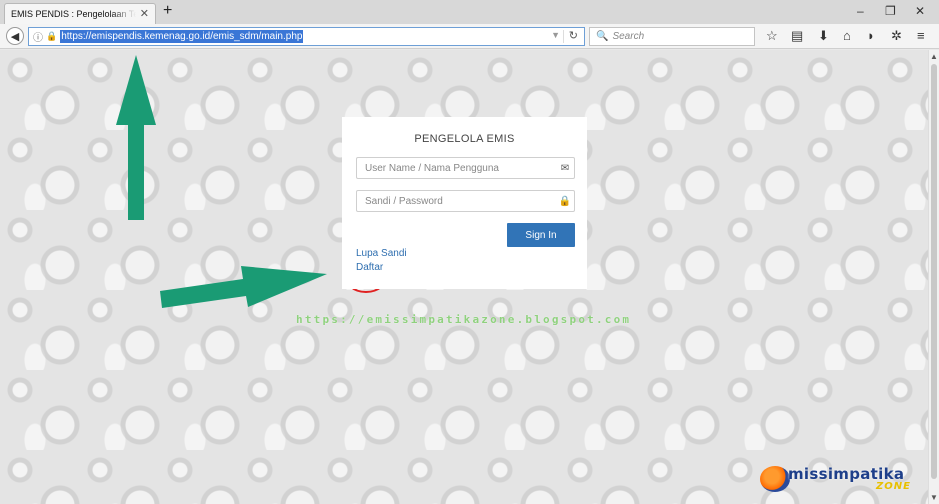  What do you see at coordinates (136, 137) in the screenshot?
I see `annotation-arrow-up` at bounding box center [136, 137].